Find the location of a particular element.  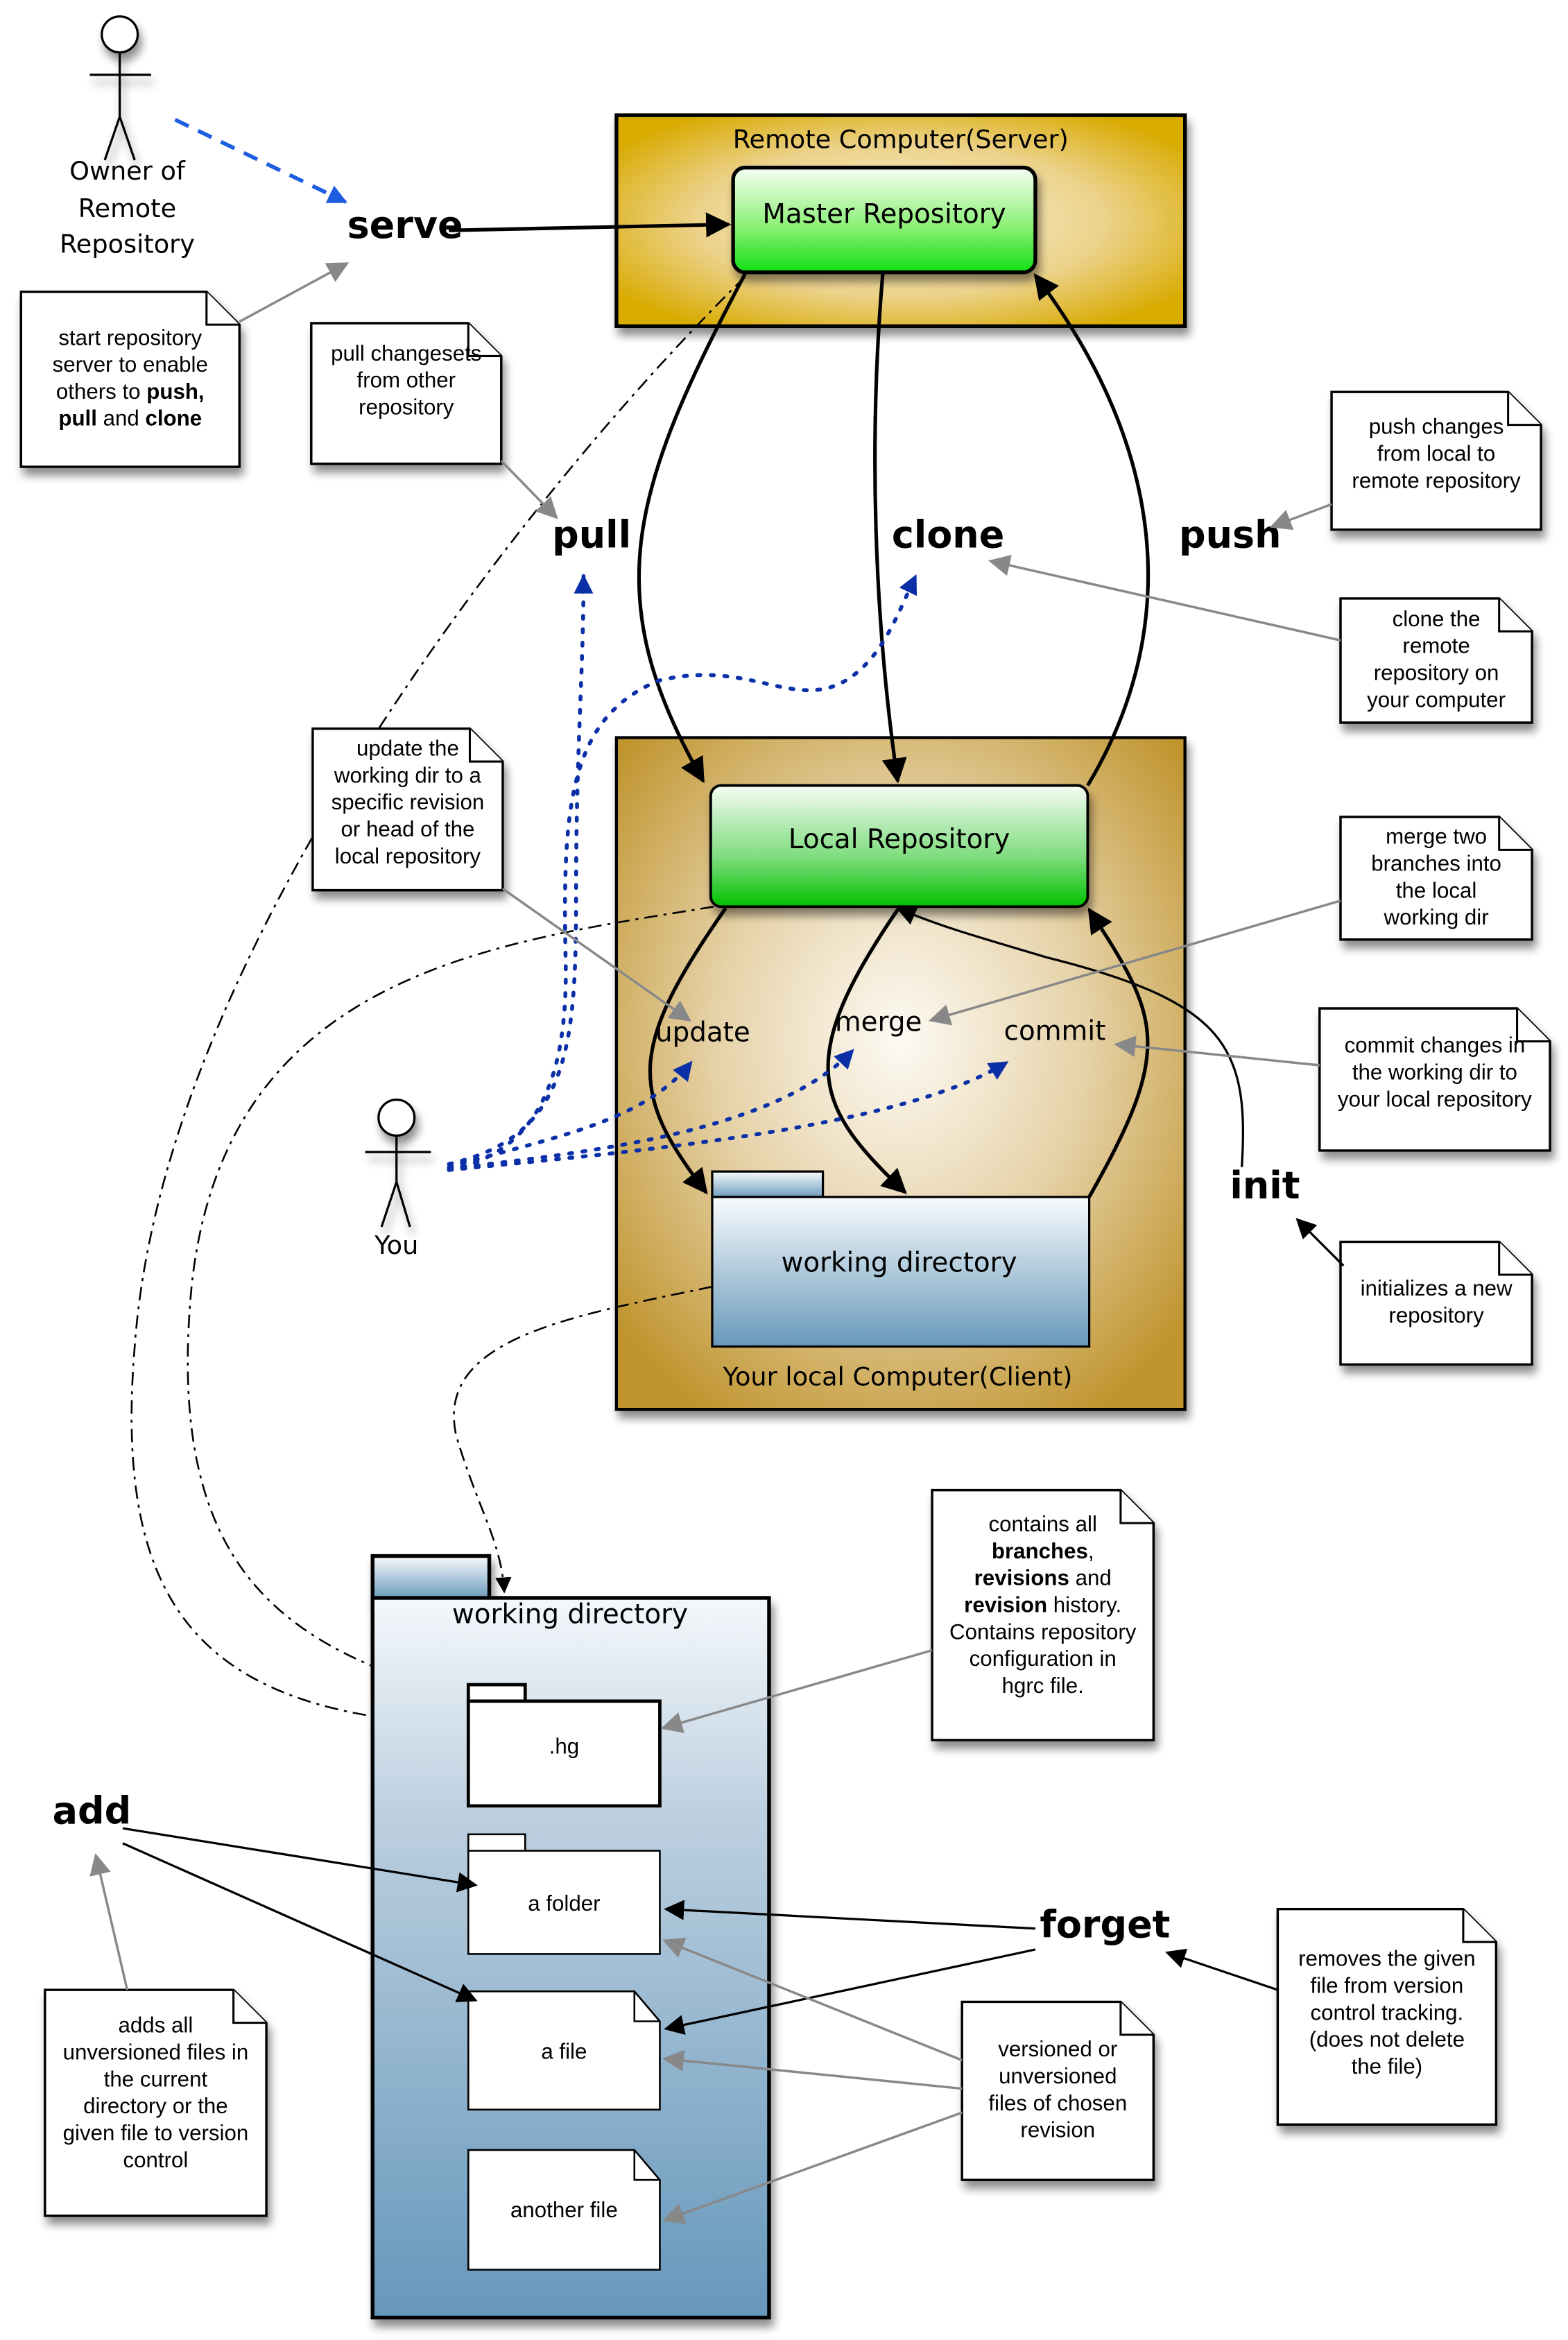

command-forget: forget is located at coordinates (1105, 1925).